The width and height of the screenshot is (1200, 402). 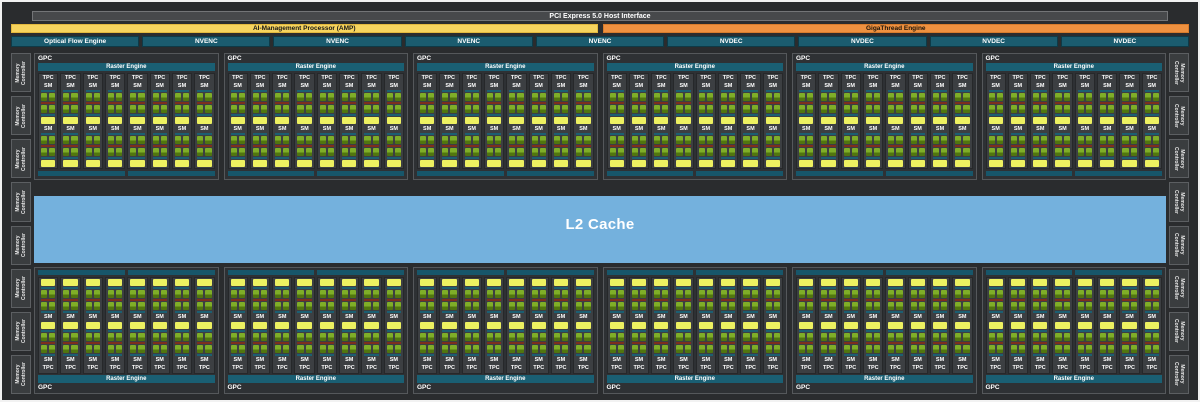 I want to click on nvdec-engine: NVDEC, so click(x=862, y=41).